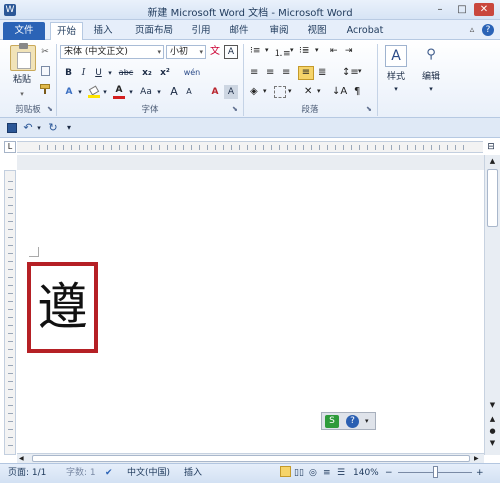 This screenshot has width=500, height=483. Describe the element at coordinates (10, 312) in the screenshot. I see `vertical-ruler` at that location.